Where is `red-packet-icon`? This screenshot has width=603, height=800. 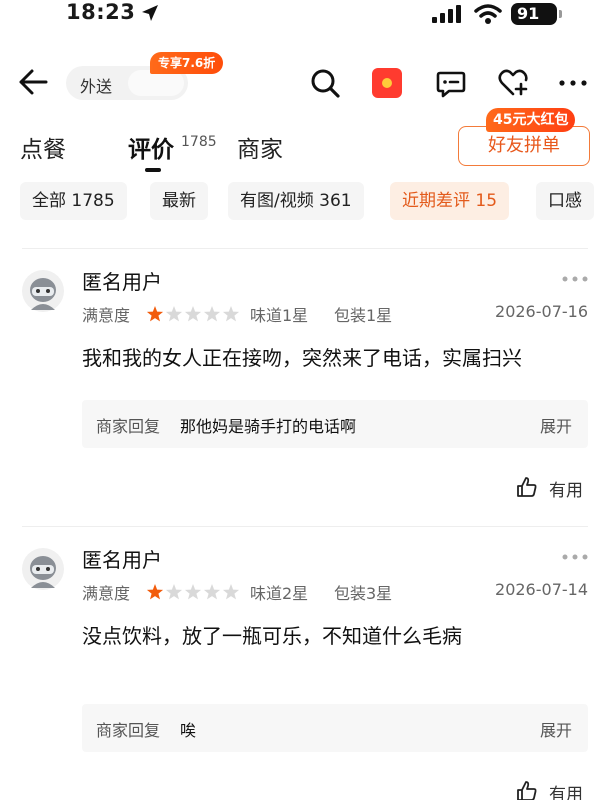 red-packet-icon is located at coordinates (387, 83).